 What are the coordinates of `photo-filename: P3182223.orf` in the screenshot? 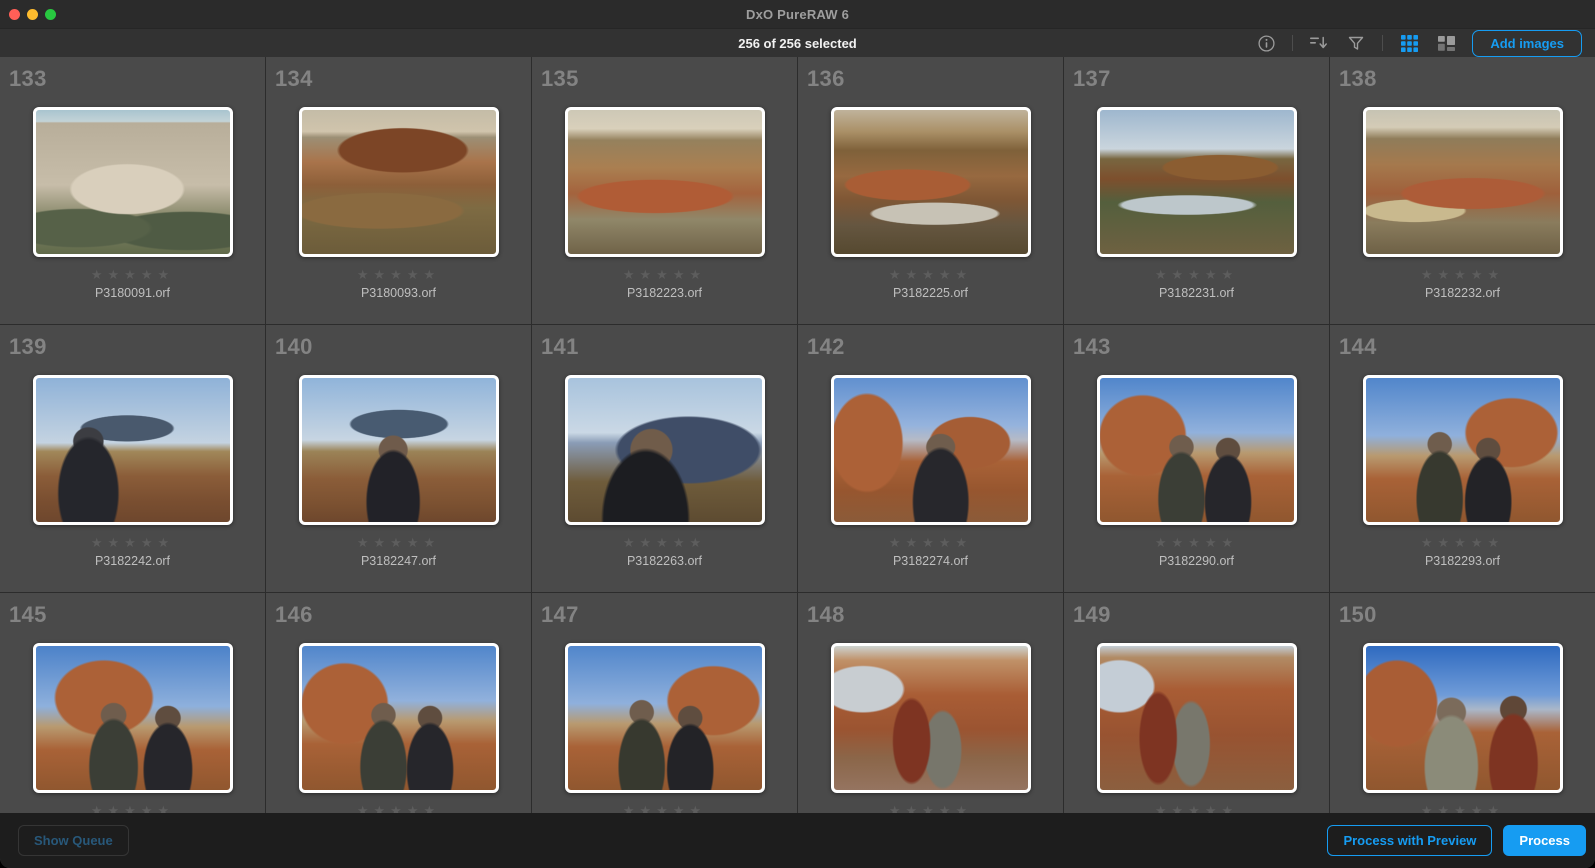 It's located at (664, 293).